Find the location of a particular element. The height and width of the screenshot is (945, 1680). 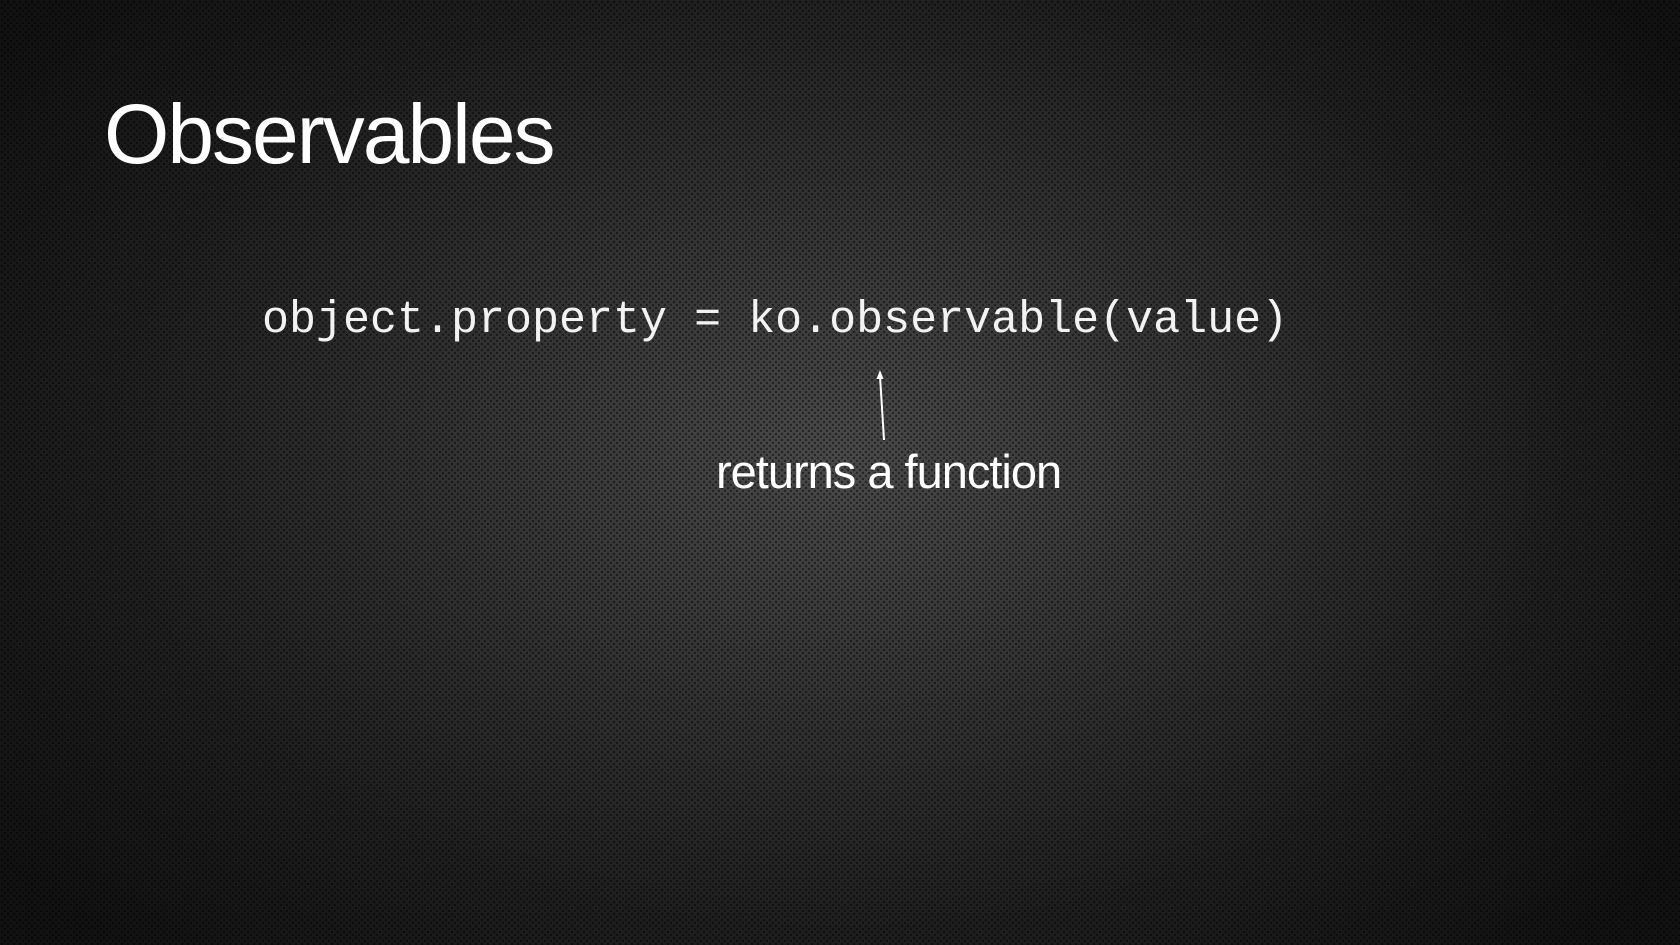

arrow-up-icon is located at coordinates (880, 405).